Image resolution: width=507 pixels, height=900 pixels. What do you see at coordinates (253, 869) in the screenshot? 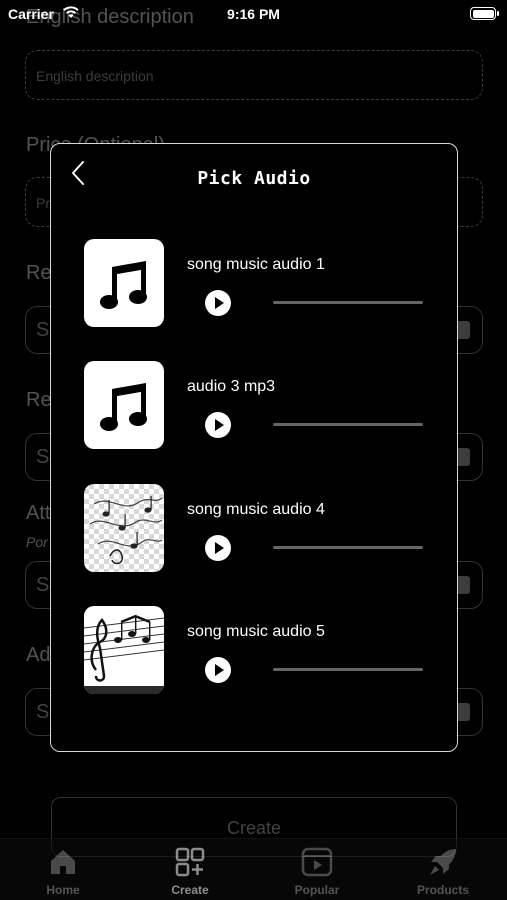
I see `tab-bar: Home Create Popular Products` at bounding box center [253, 869].